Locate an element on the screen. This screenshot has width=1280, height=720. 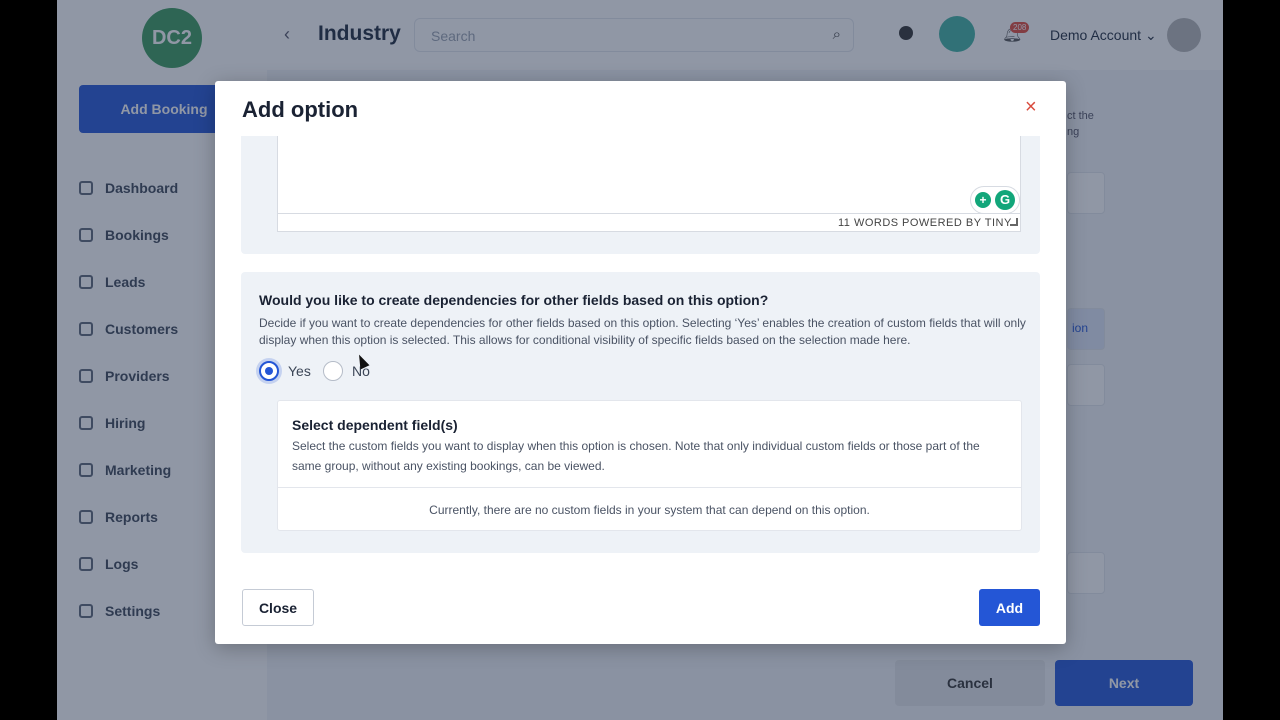
add-button: Add is located at coordinates (1009, 607).